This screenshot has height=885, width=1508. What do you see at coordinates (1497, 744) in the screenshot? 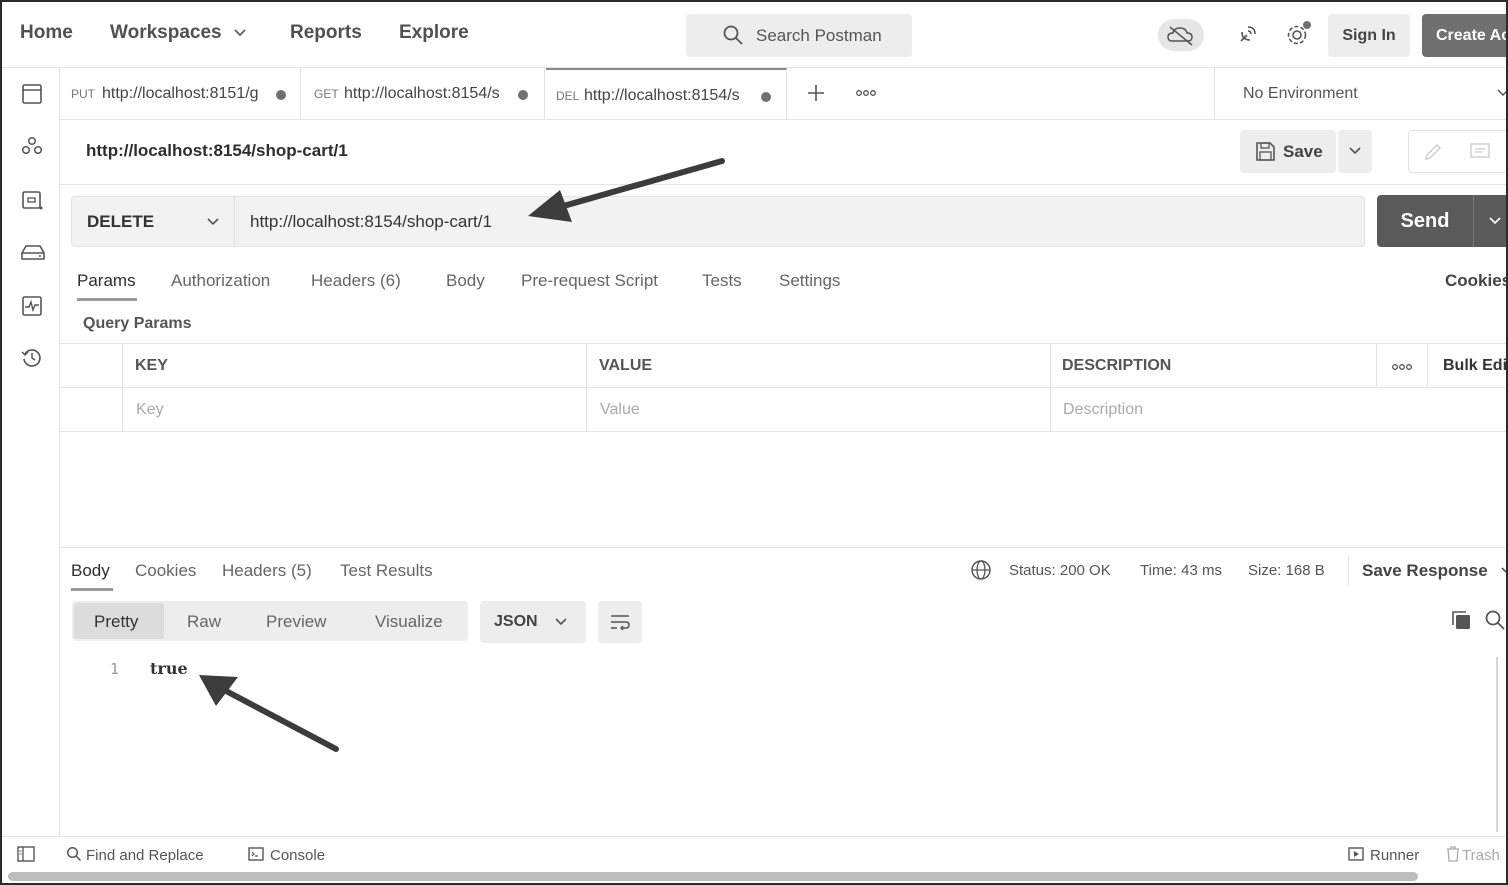
I see `vertical-scrollbar` at bounding box center [1497, 744].